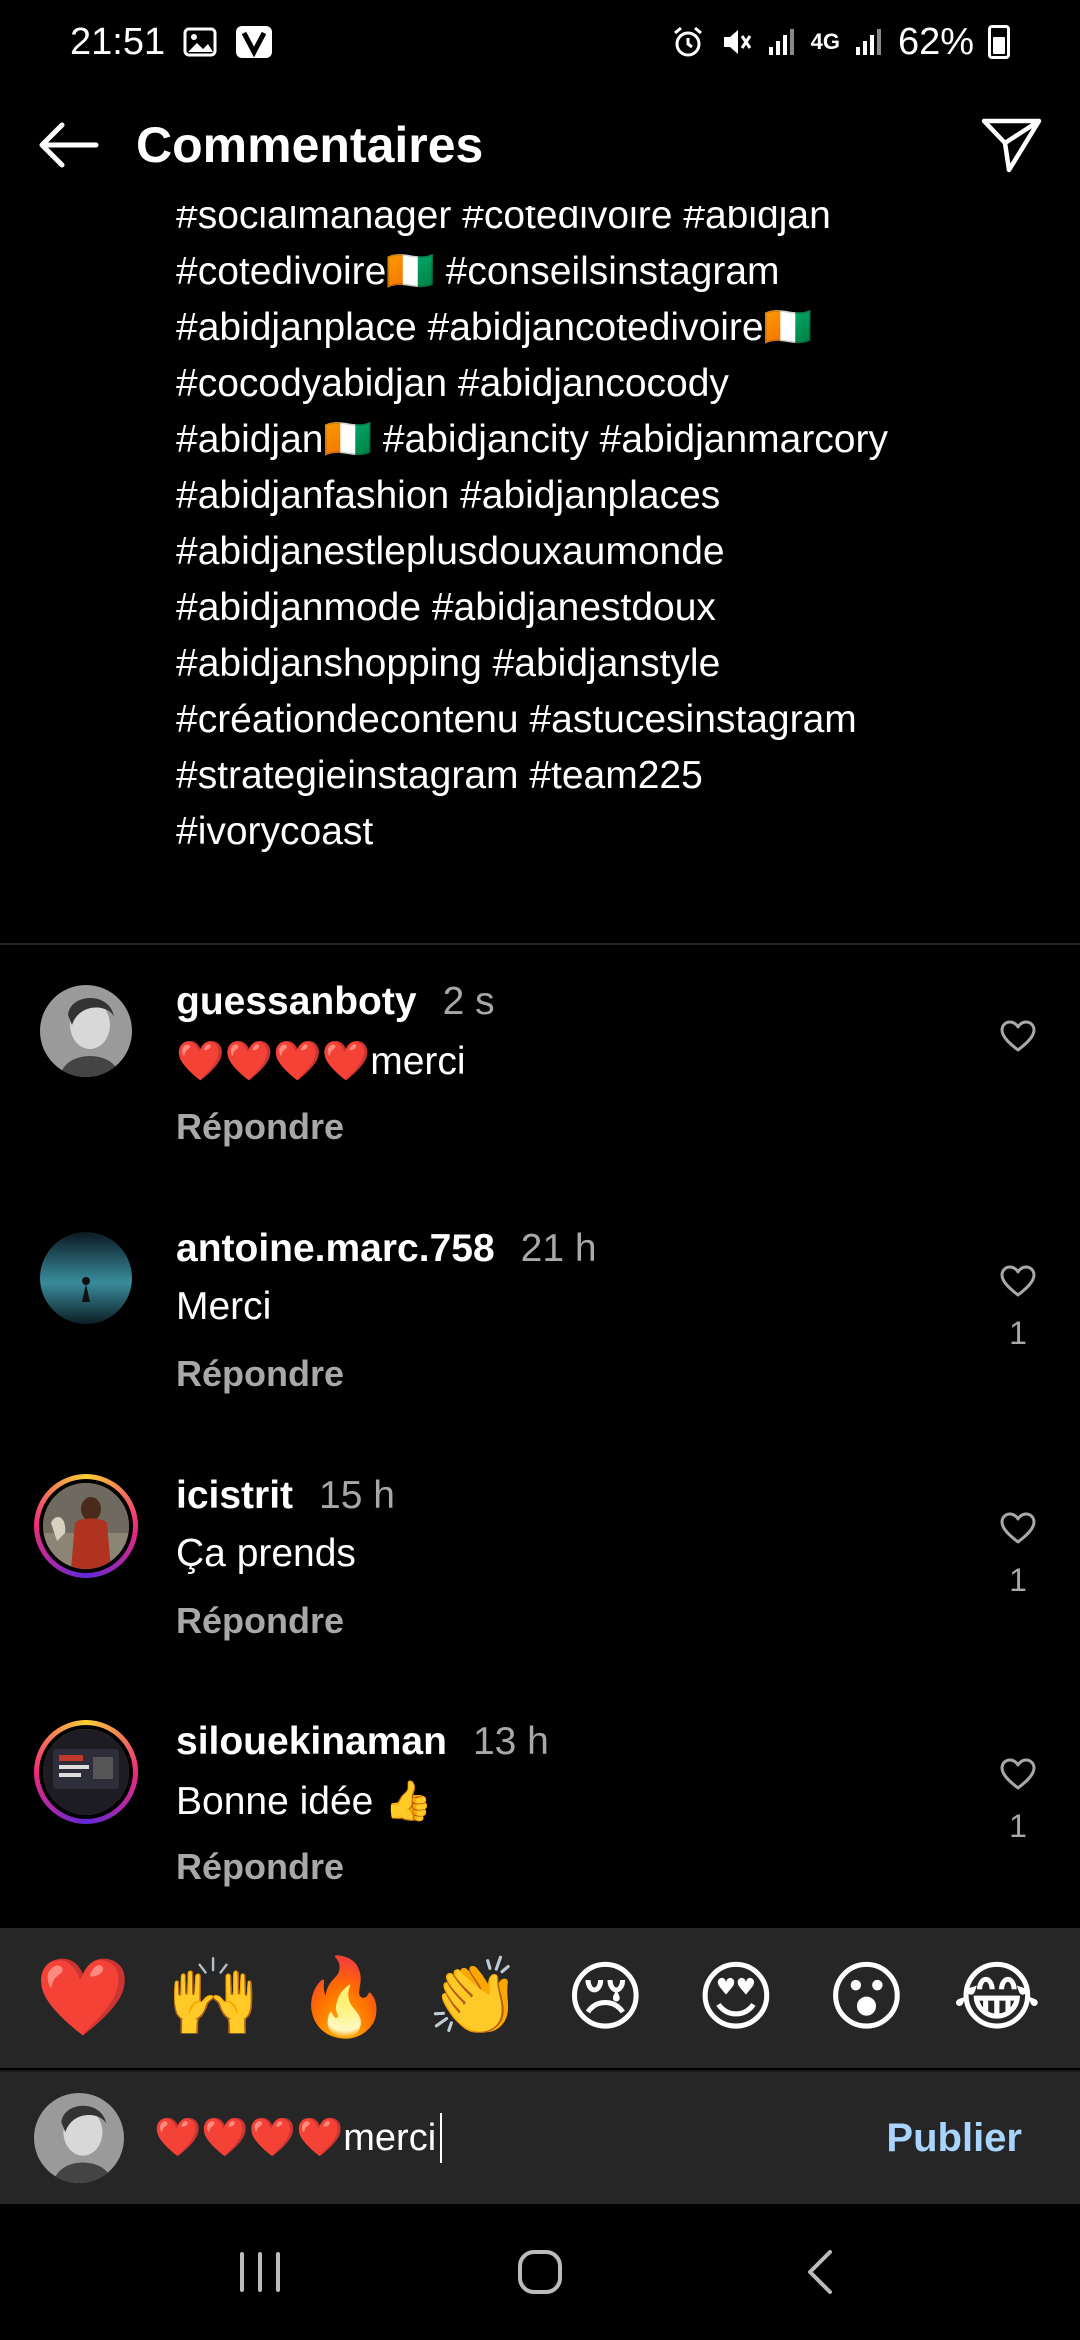 The width and height of the screenshot is (1080, 2340). What do you see at coordinates (540, 1080) in the screenshot?
I see `comment-item: guessanboty 2 s ❤️❤️❤️❤️merci Répondre` at bounding box center [540, 1080].